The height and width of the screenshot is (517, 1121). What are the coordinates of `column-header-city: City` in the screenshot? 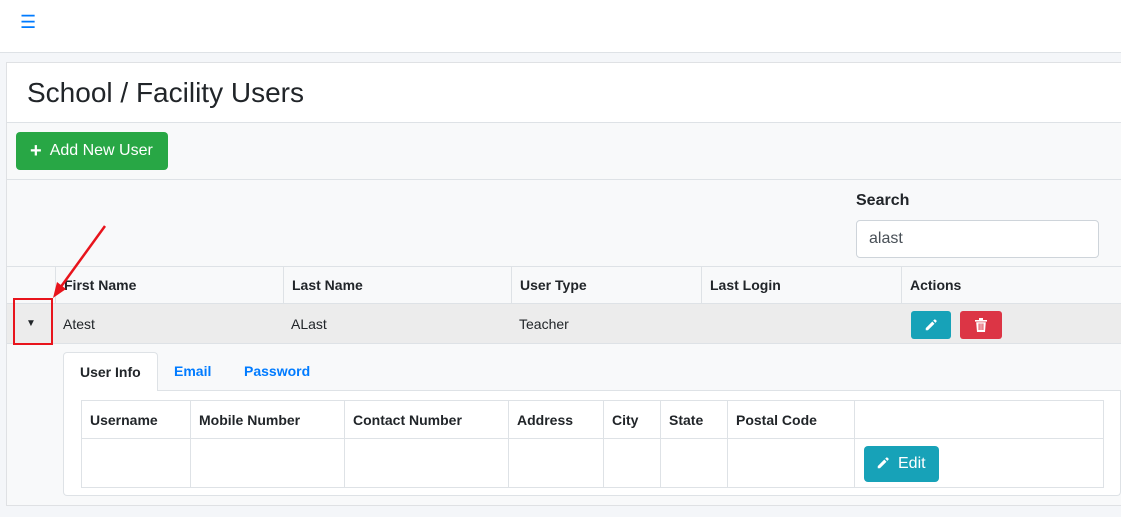 It's located at (625, 420).